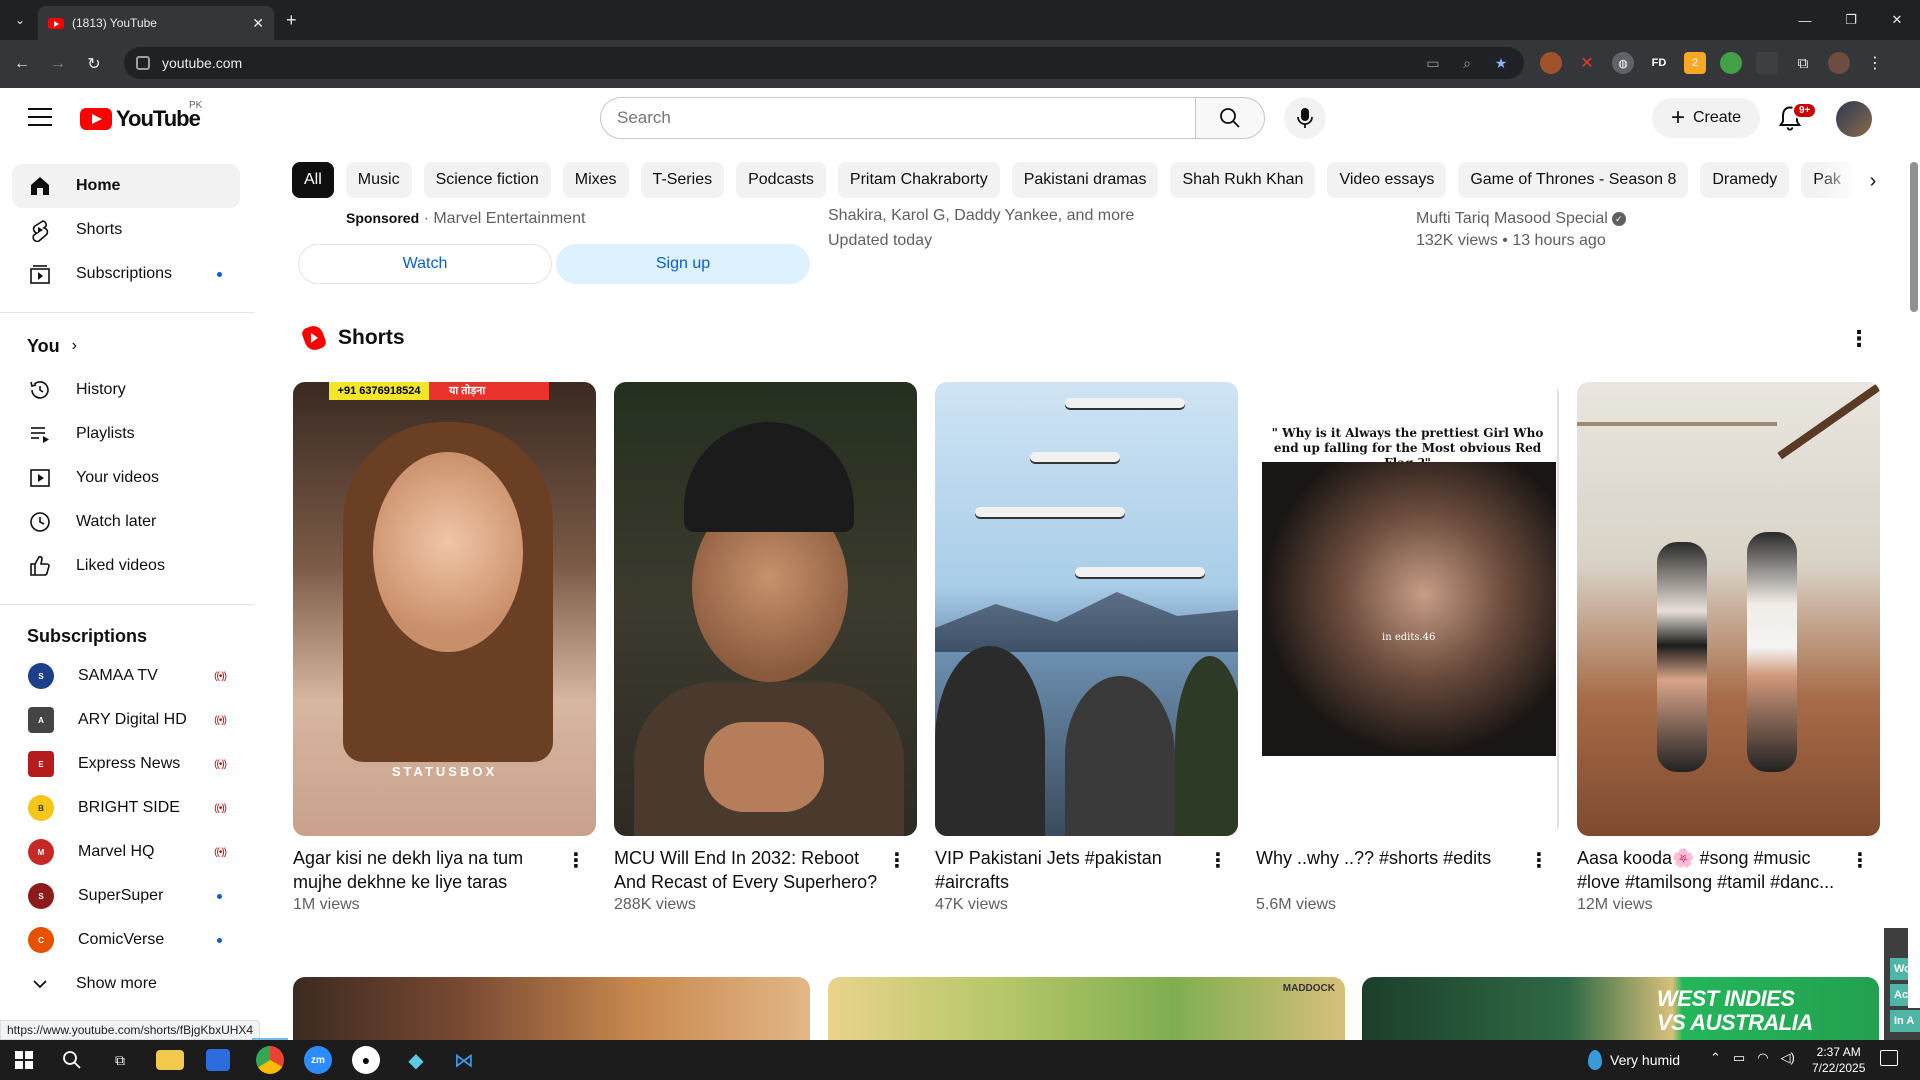  I want to click on cast-icon: ▭, so click(1433, 63).